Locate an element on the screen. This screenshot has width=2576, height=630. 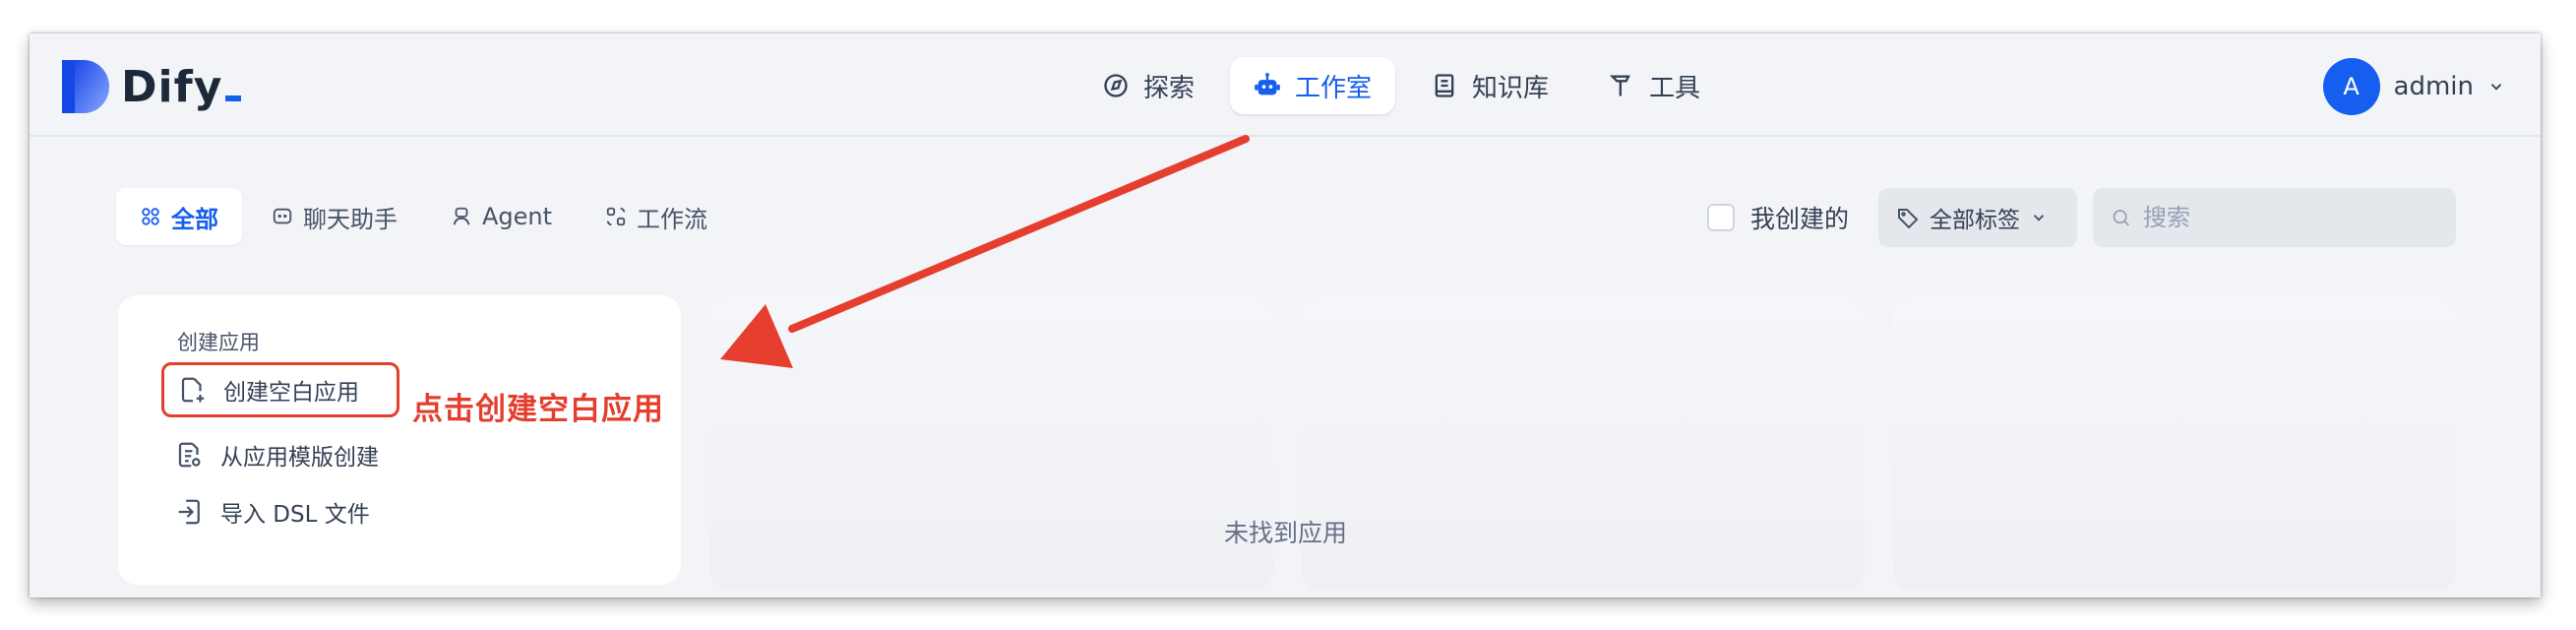
agent-icon is located at coordinates (461, 216).